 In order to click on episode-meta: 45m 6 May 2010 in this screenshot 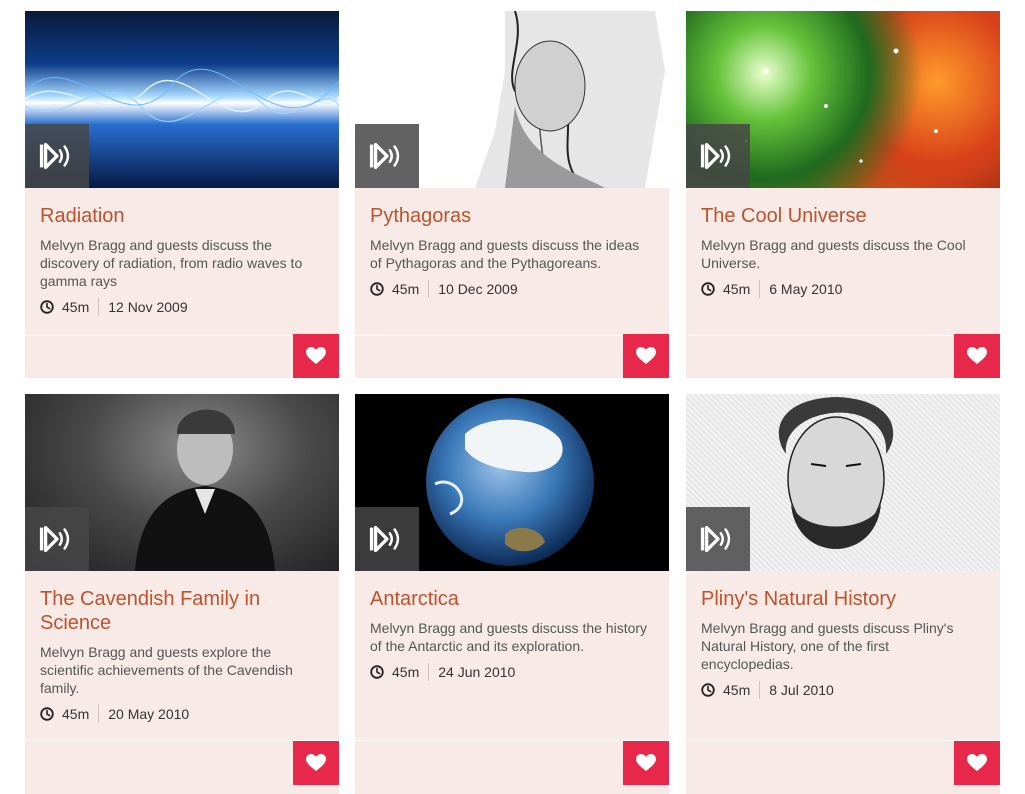, I will do `click(843, 289)`.